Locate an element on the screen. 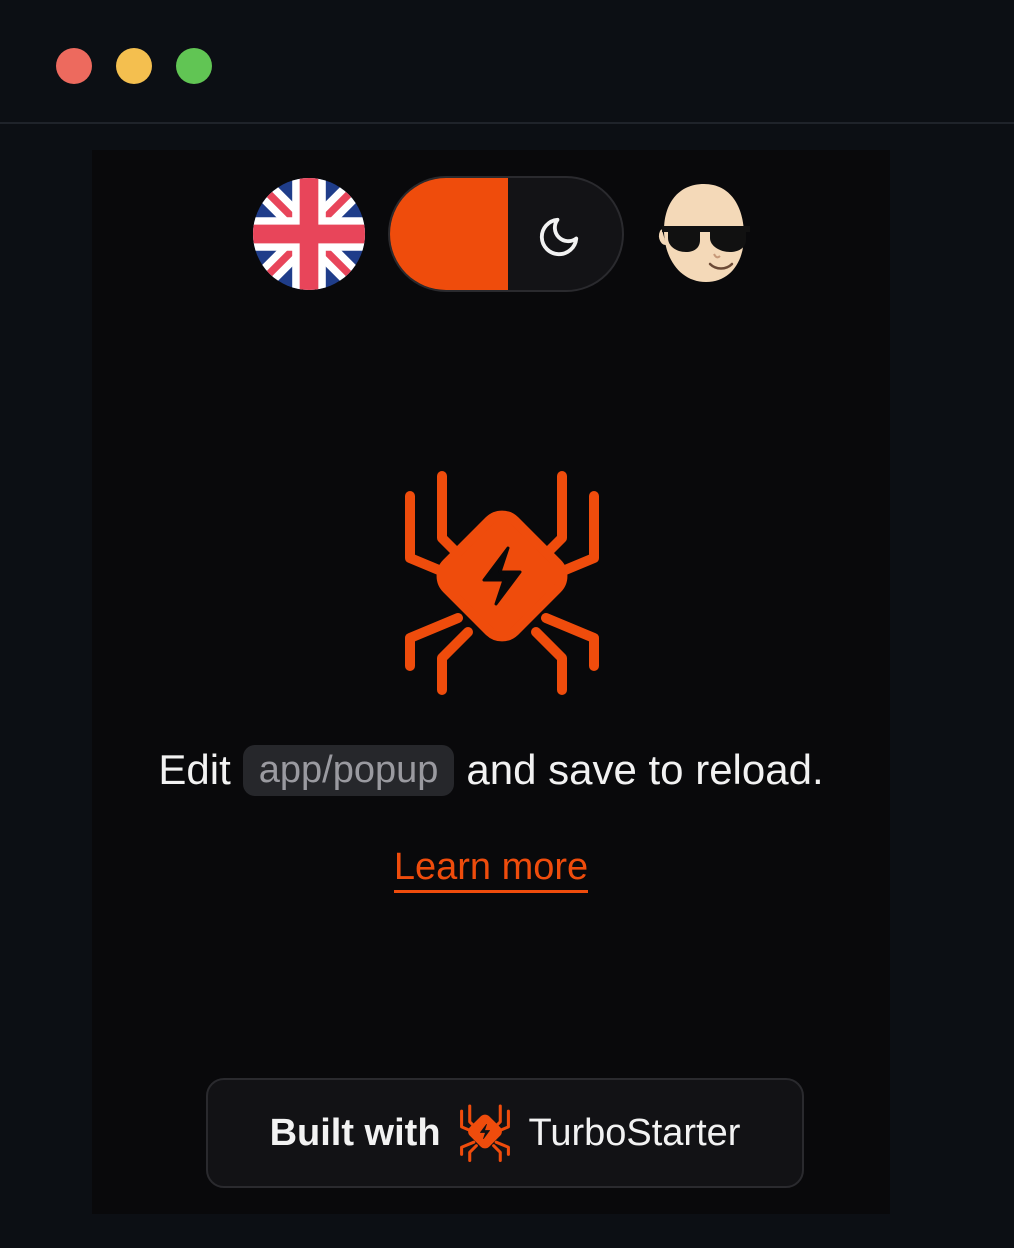 The height and width of the screenshot is (1248, 1014). code-path: app/popup is located at coordinates (348, 770).